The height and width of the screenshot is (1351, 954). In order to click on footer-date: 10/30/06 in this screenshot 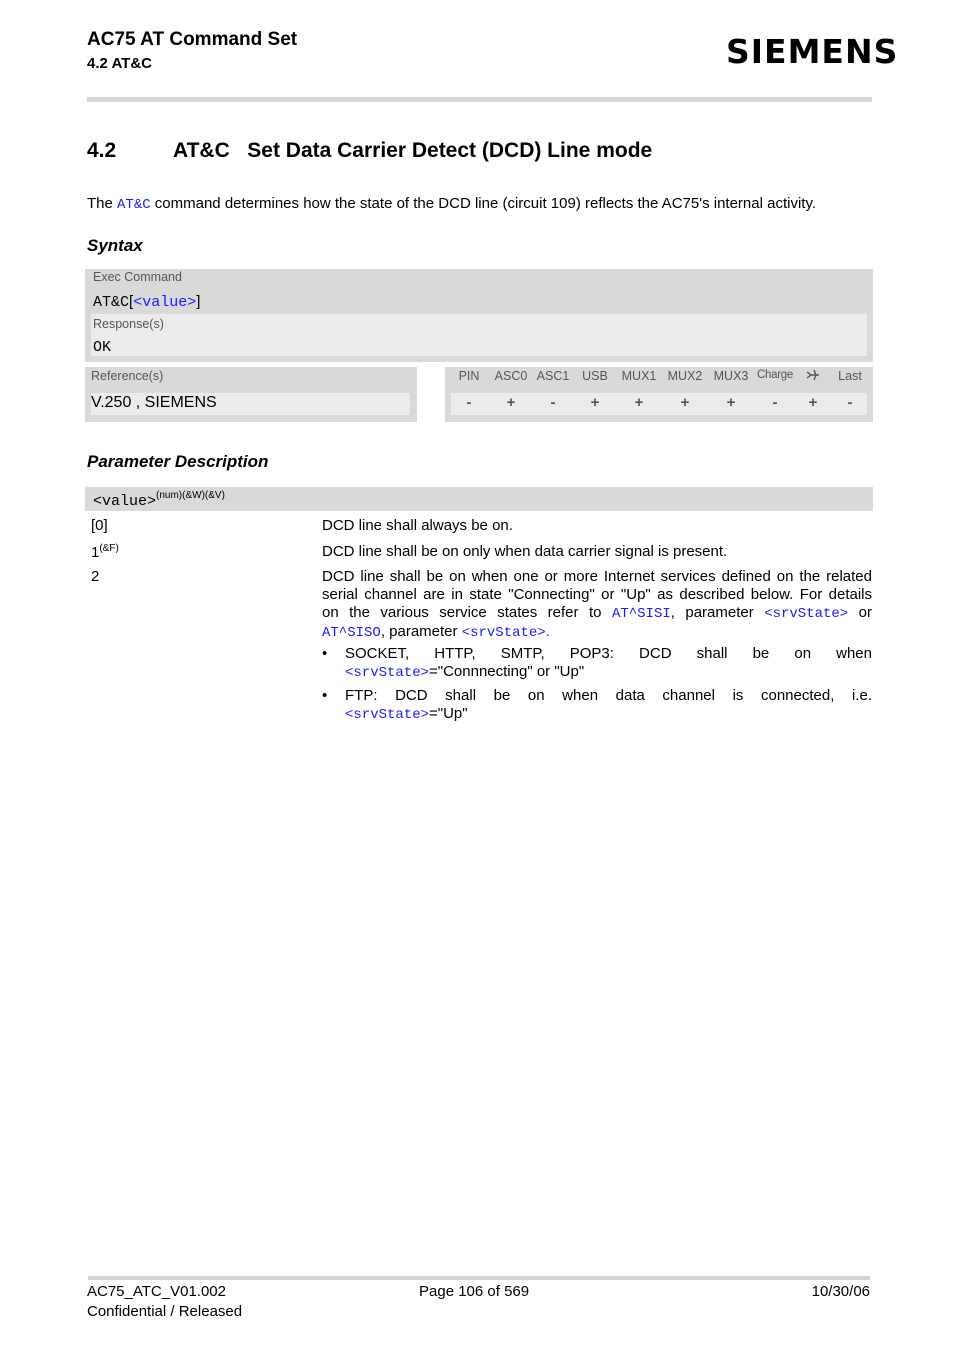, I will do `click(840, 1291)`.